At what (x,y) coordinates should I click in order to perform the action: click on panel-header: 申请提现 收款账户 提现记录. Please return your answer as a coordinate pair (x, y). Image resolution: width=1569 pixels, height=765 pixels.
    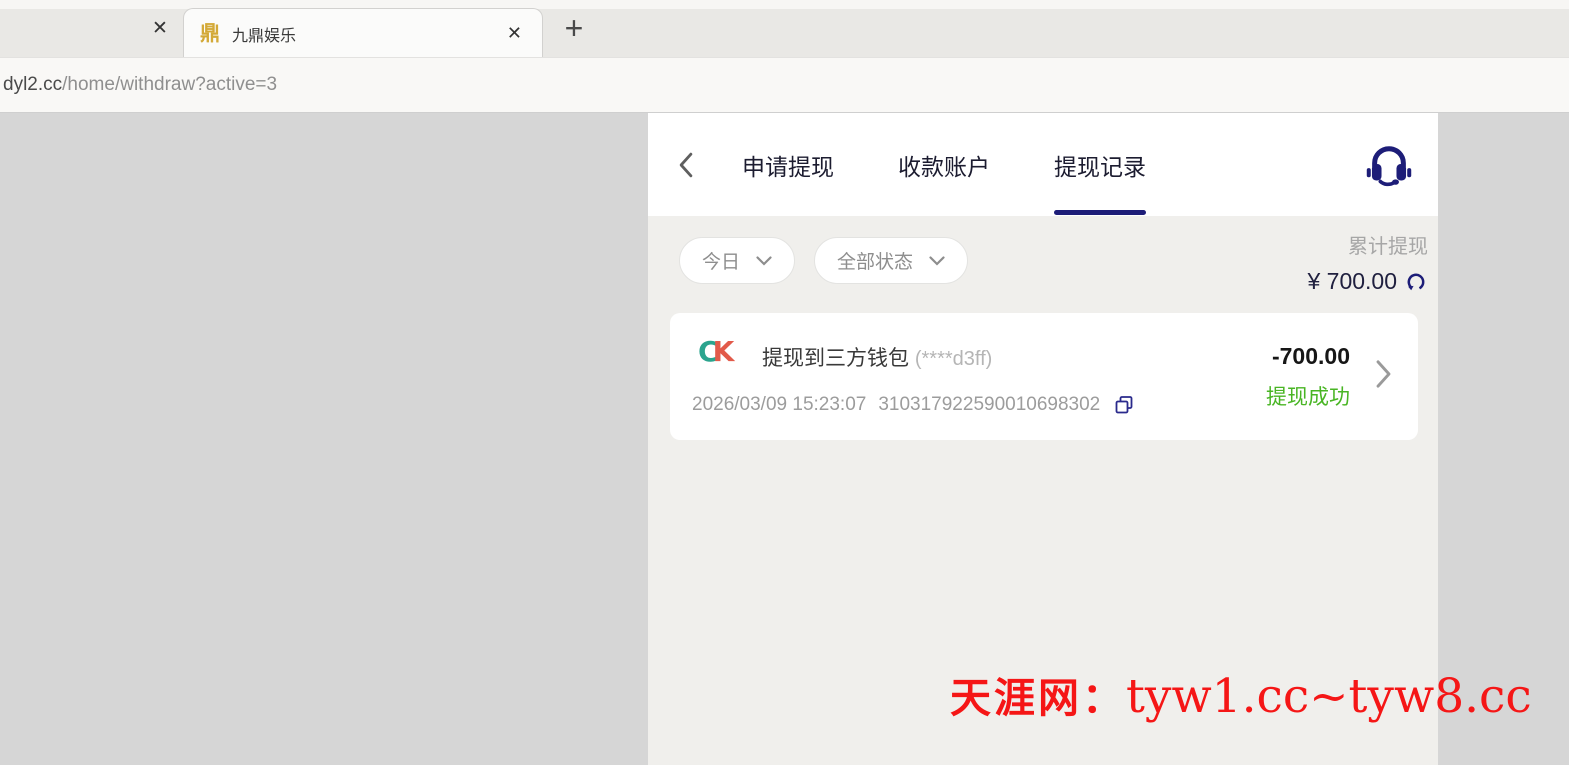
    Looking at the image, I should click on (1043, 164).